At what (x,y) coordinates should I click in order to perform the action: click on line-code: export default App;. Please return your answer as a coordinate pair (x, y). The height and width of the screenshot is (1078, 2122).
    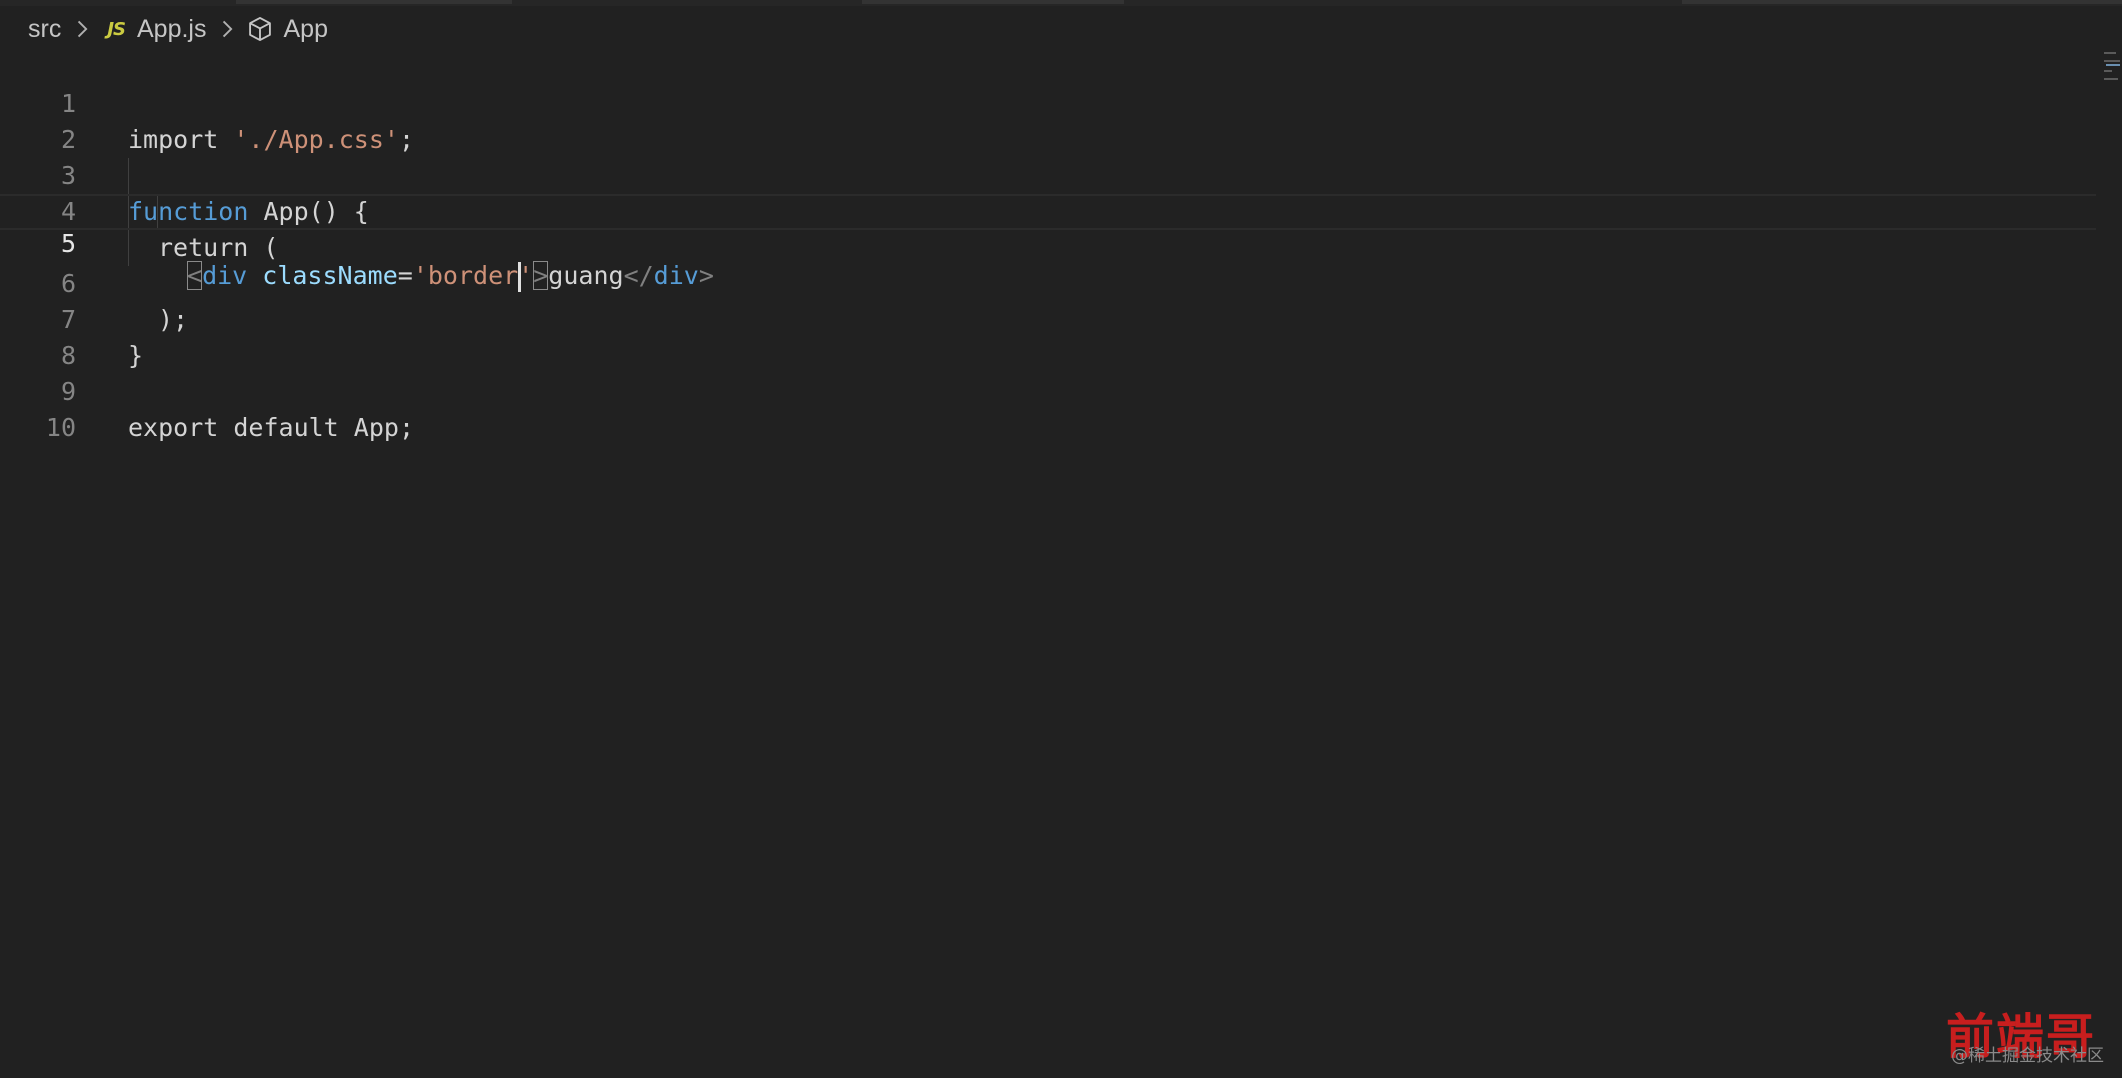
    Looking at the image, I should click on (271, 428).